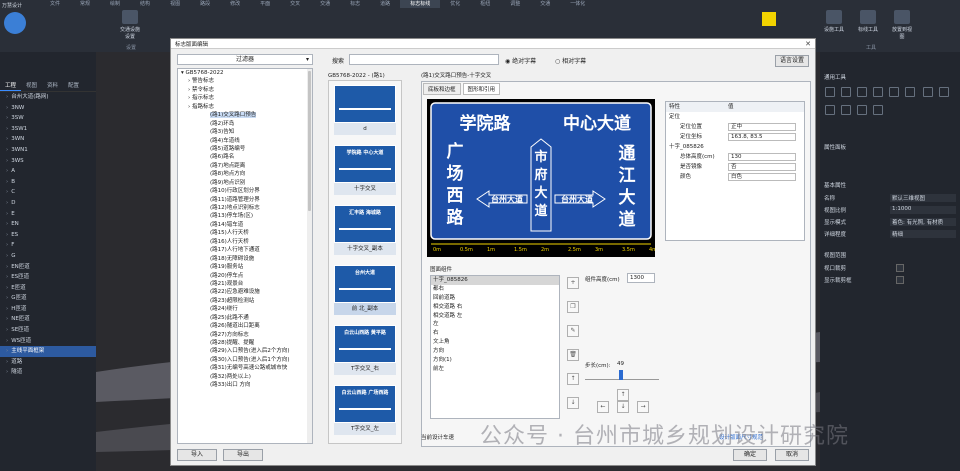 The image size is (960, 471). Describe the element at coordinates (862, 92) in the screenshot. I see `rotate-tool-icon` at that location.